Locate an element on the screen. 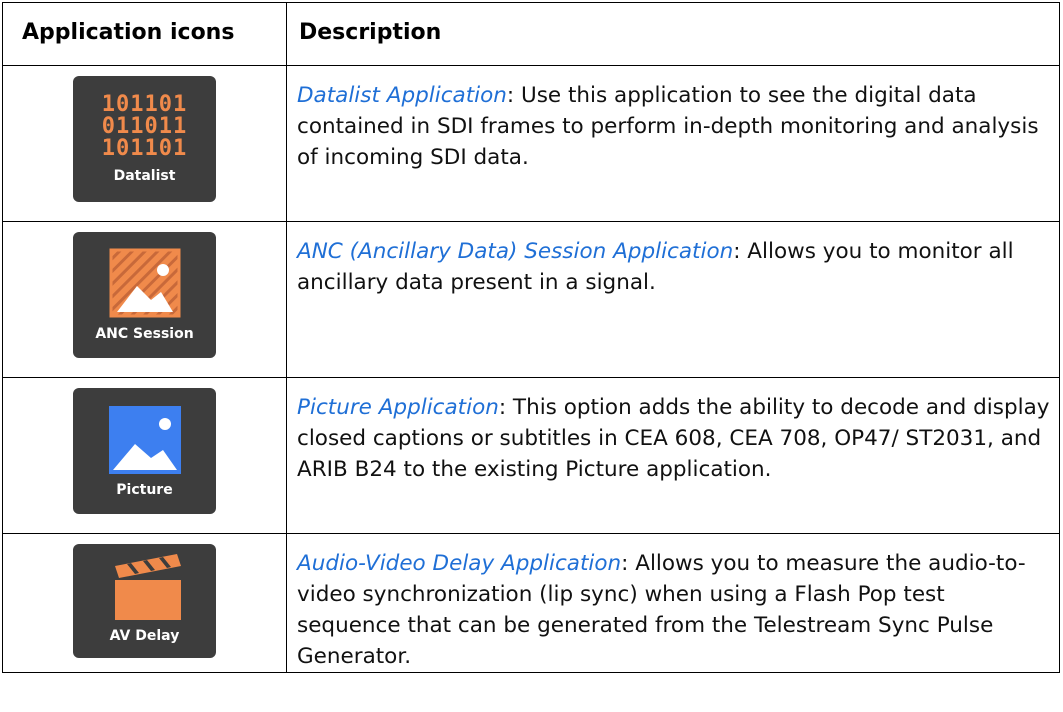 The width and height of the screenshot is (1063, 712). icon-cell: Picture is located at coordinates (144, 455).